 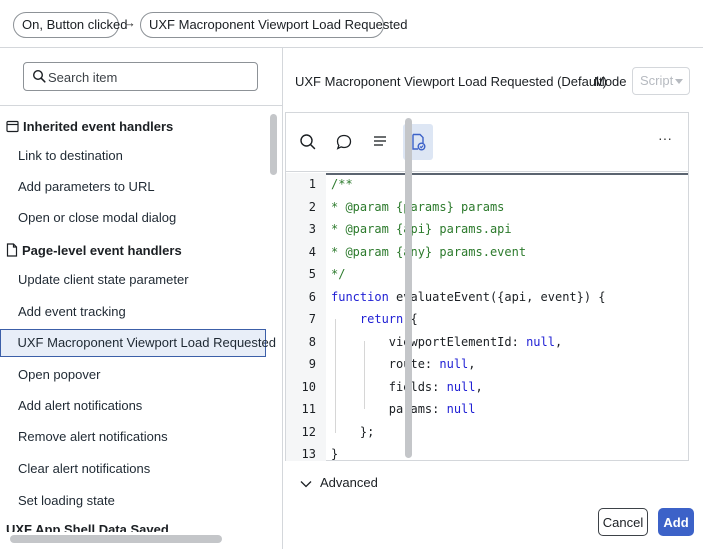 What do you see at coordinates (273, 144) in the screenshot?
I see `list-vertical-scrollbar` at bounding box center [273, 144].